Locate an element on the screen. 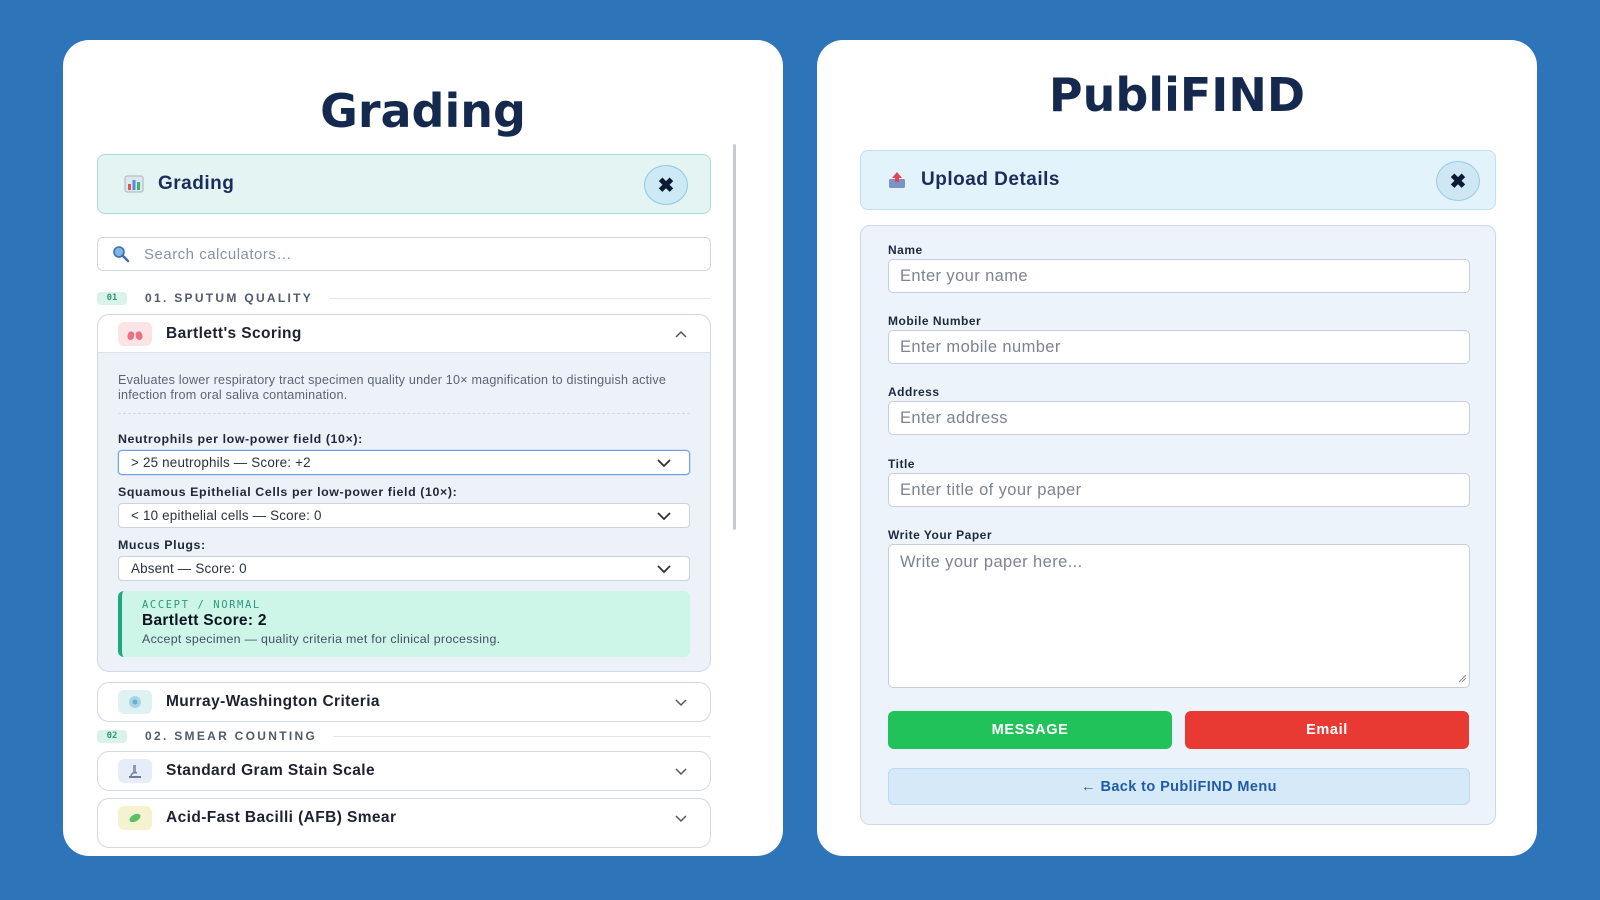 The image size is (1600, 900). mucus-label: Mucus Plugs: is located at coordinates (162, 545).